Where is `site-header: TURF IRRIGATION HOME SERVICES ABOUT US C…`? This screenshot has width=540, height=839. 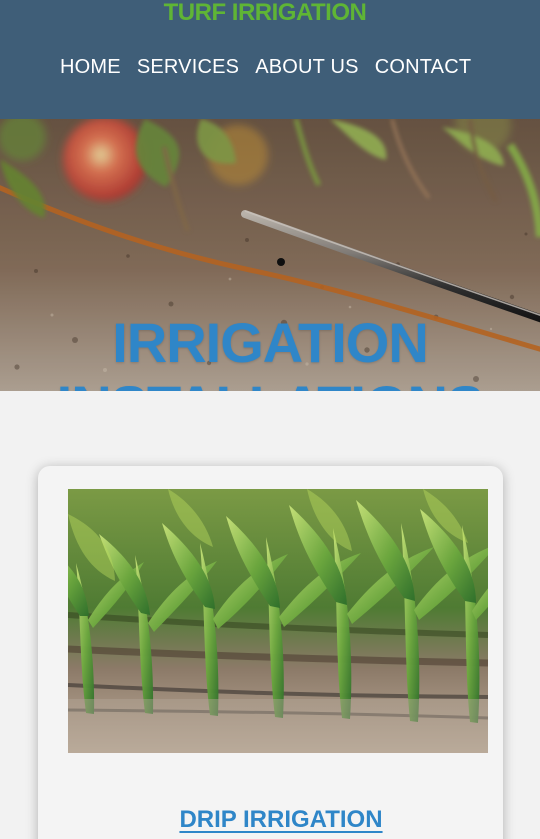 site-header: TURF IRRIGATION HOME SERVICES ABOUT US C… is located at coordinates (270, 59).